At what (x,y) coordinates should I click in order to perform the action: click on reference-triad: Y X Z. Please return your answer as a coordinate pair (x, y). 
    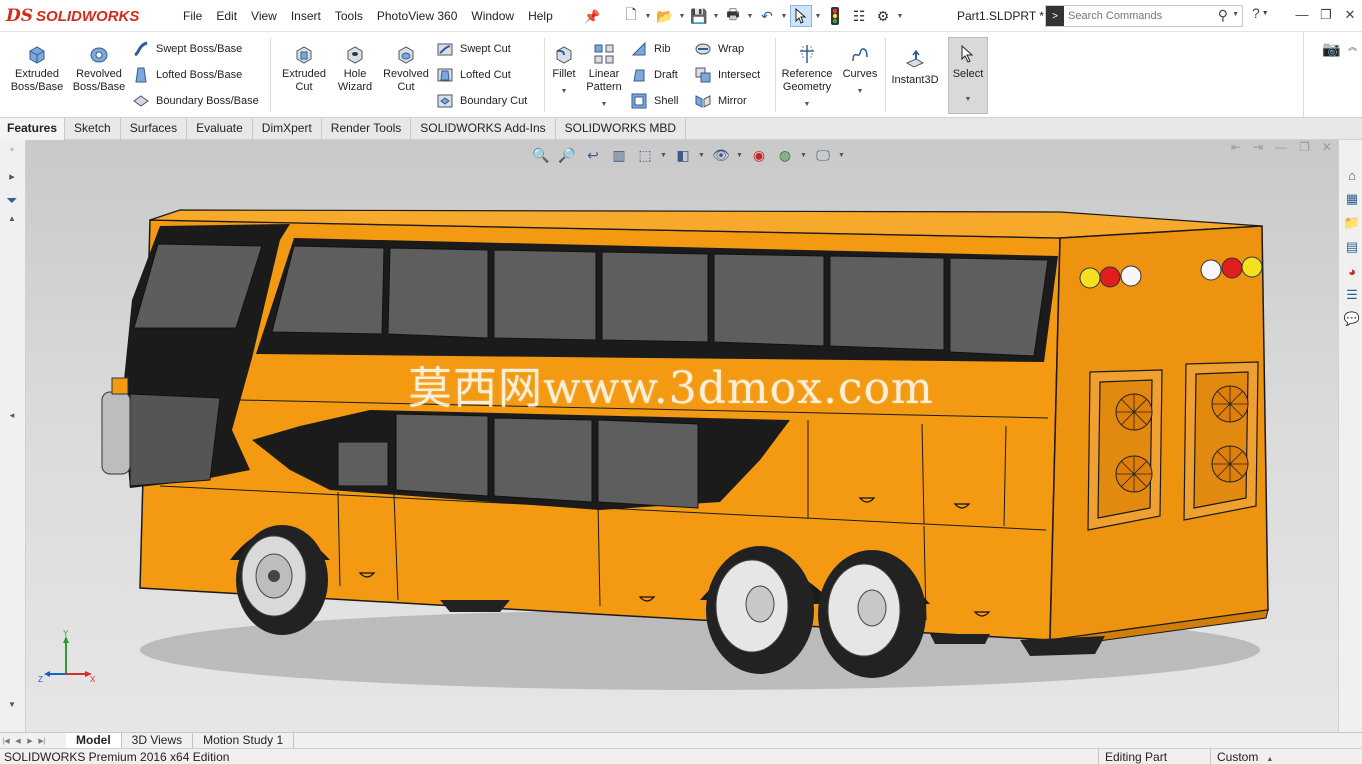
    Looking at the image, I should click on (66, 660).